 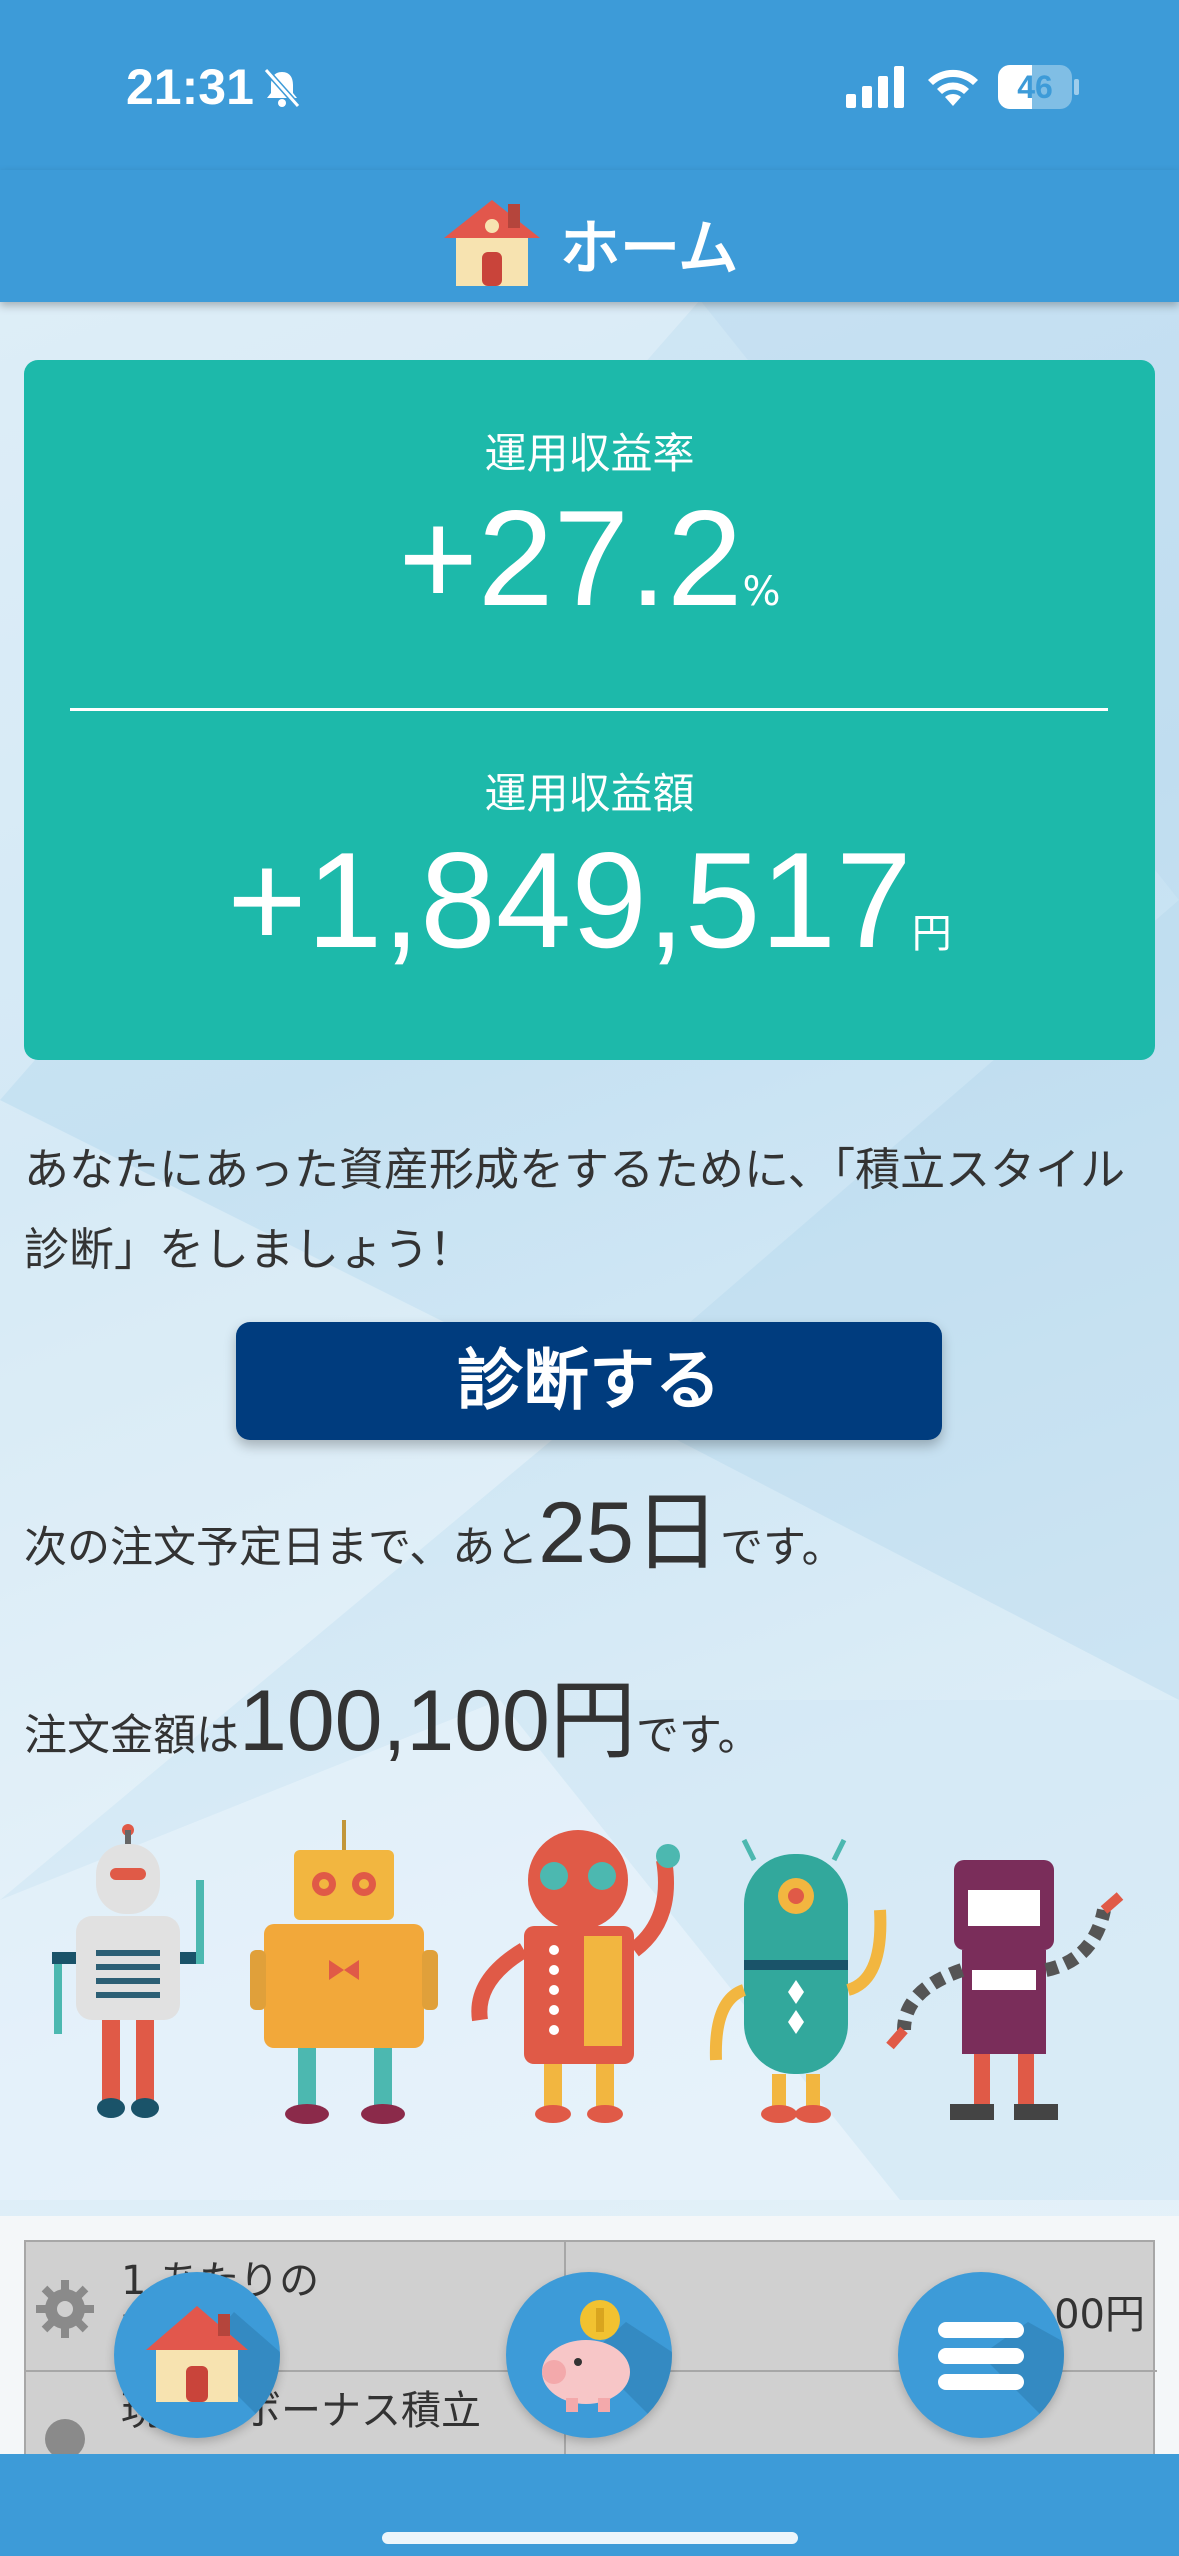 I want to click on next-order-info: 次の注文予定日まで、あと25日です。, so click(x=434, y=1524).